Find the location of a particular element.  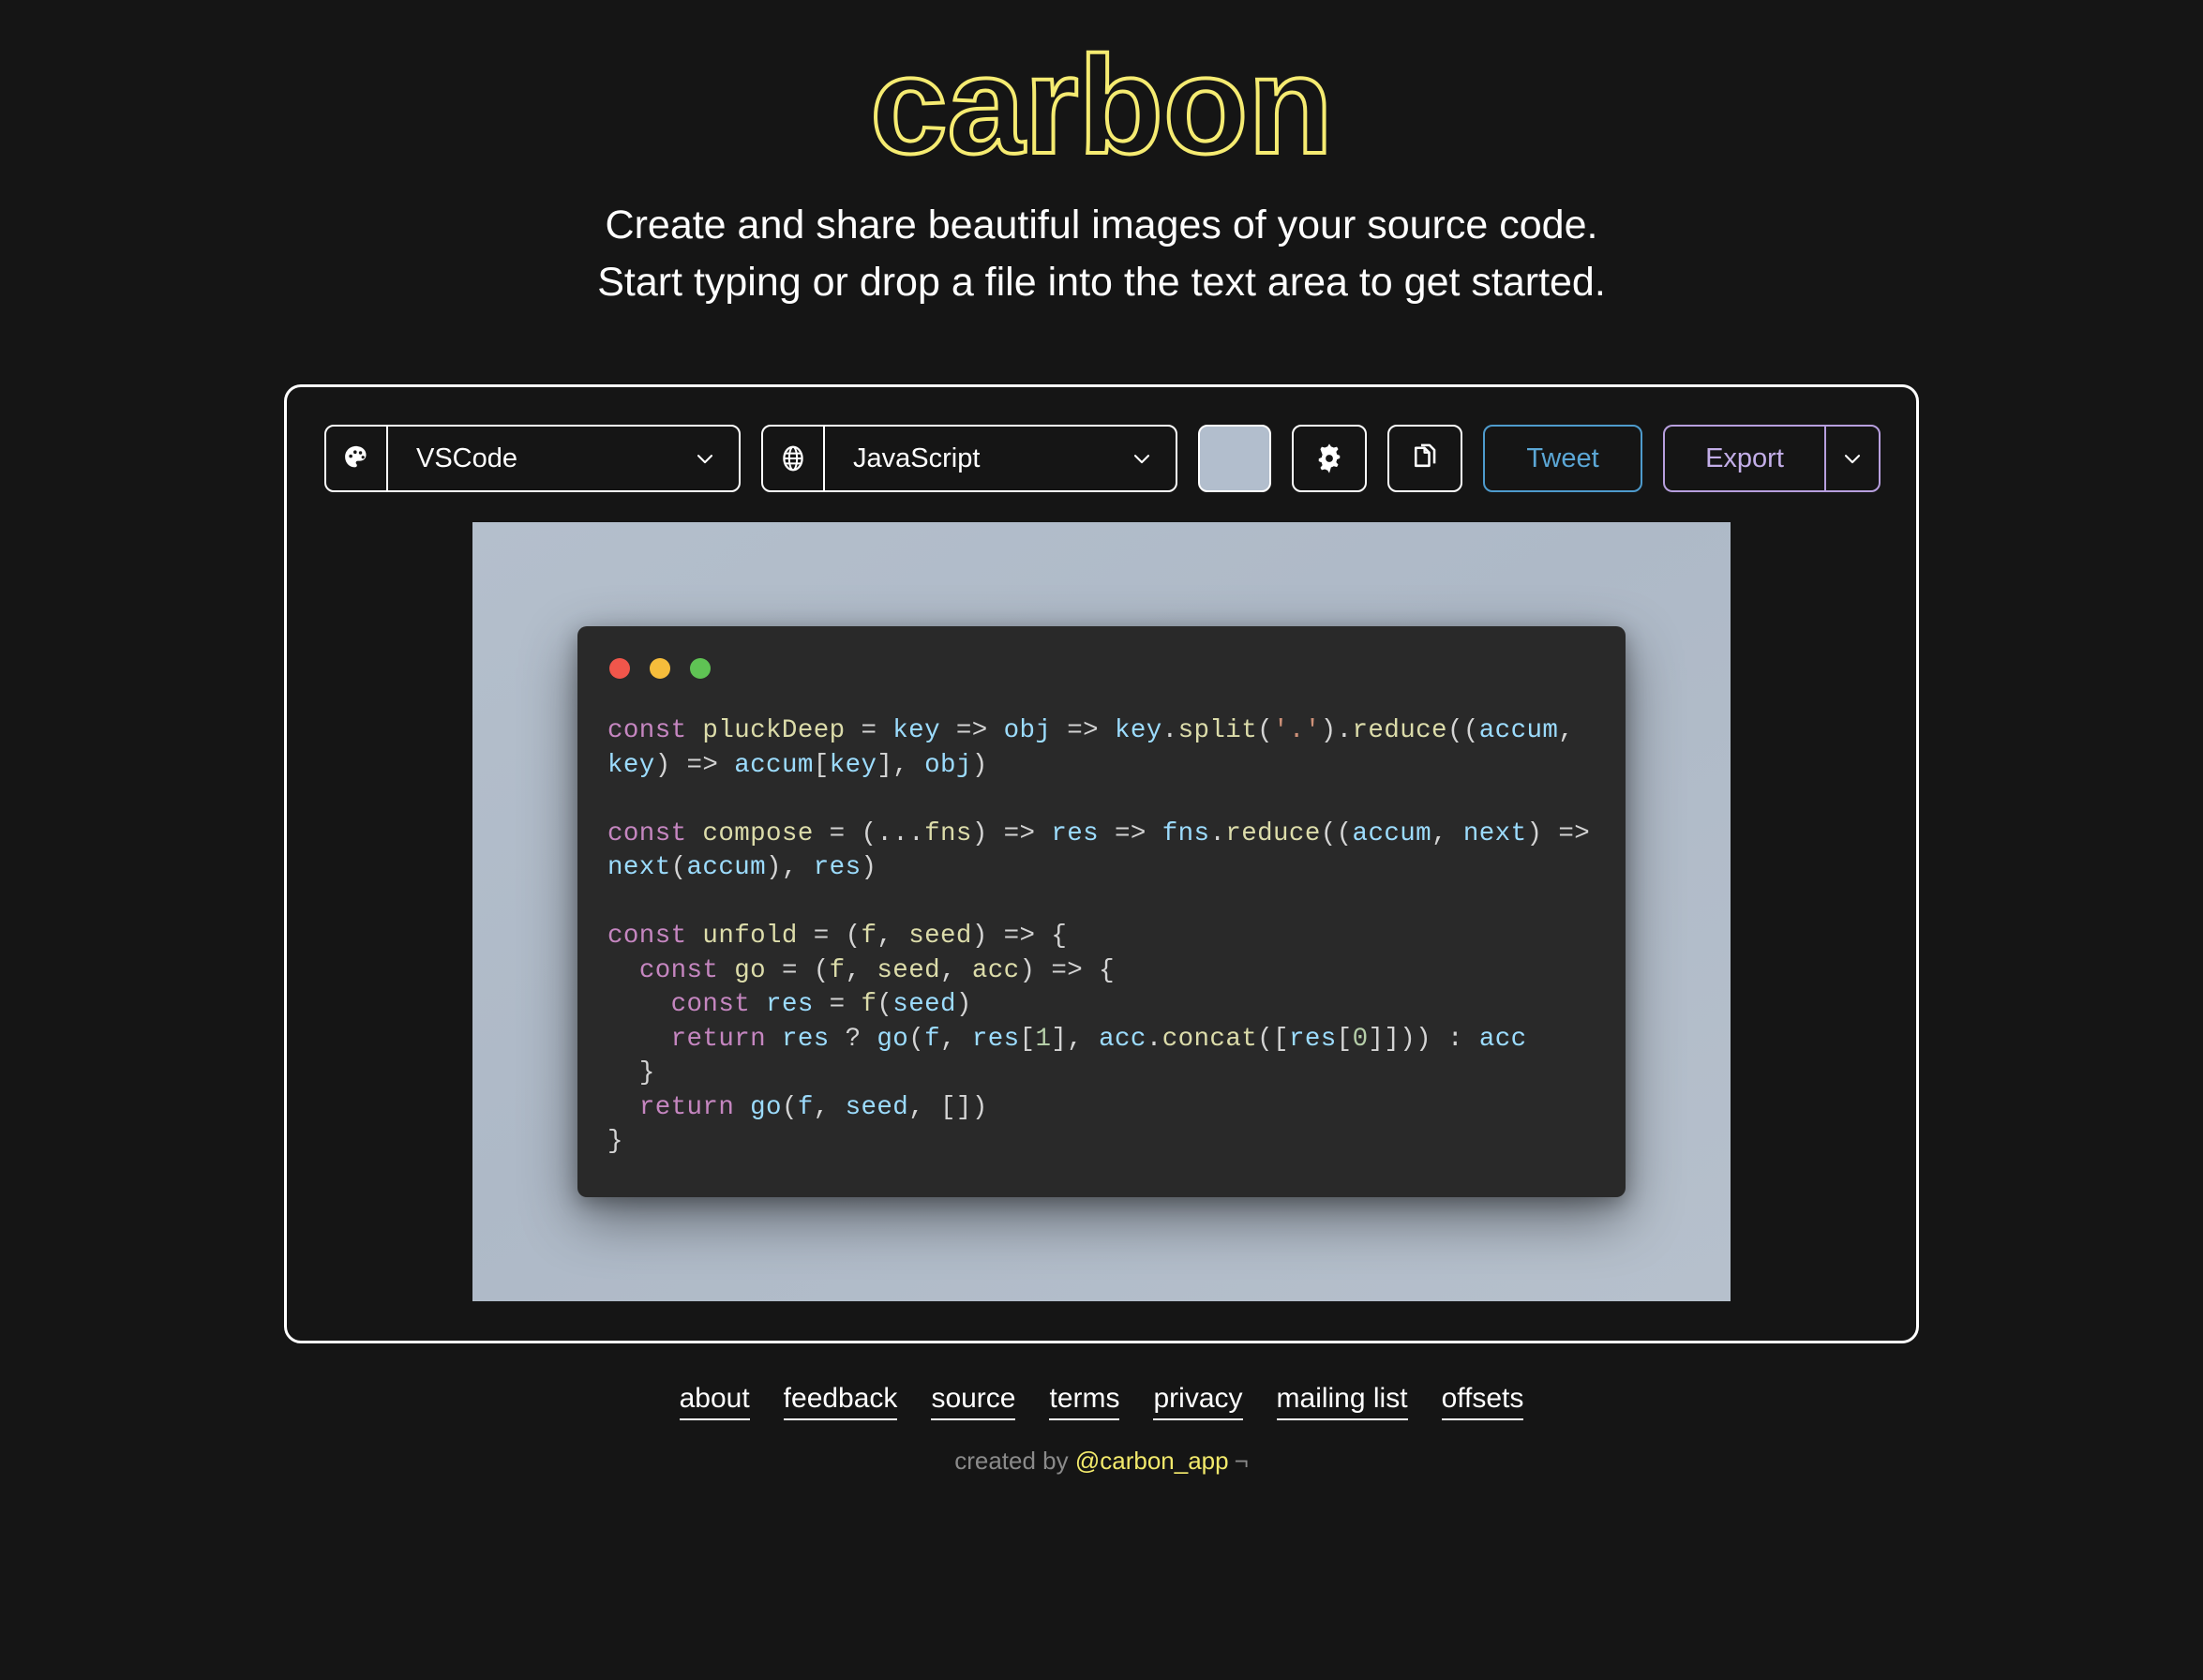

palette-icon is located at coordinates (357, 459).